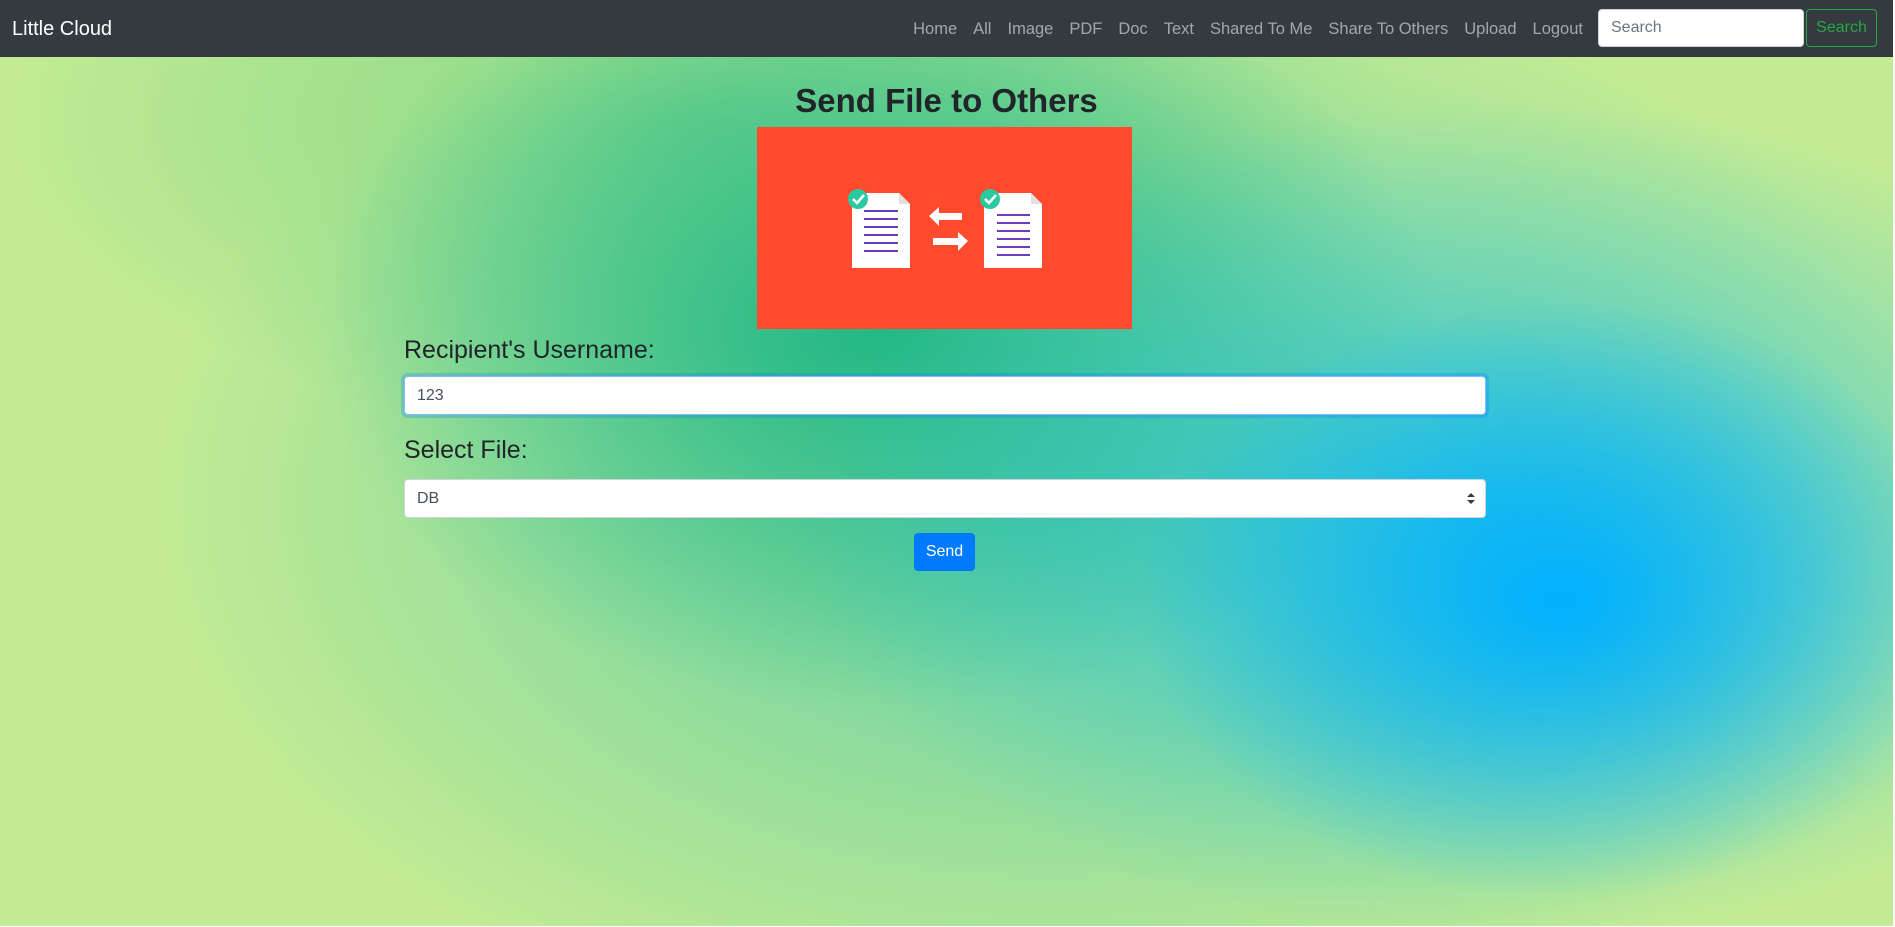 This screenshot has width=1895, height=927. What do you see at coordinates (945, 395) in the screenshot?
I see `recipient-username-input` at bounding box center [945, 395].